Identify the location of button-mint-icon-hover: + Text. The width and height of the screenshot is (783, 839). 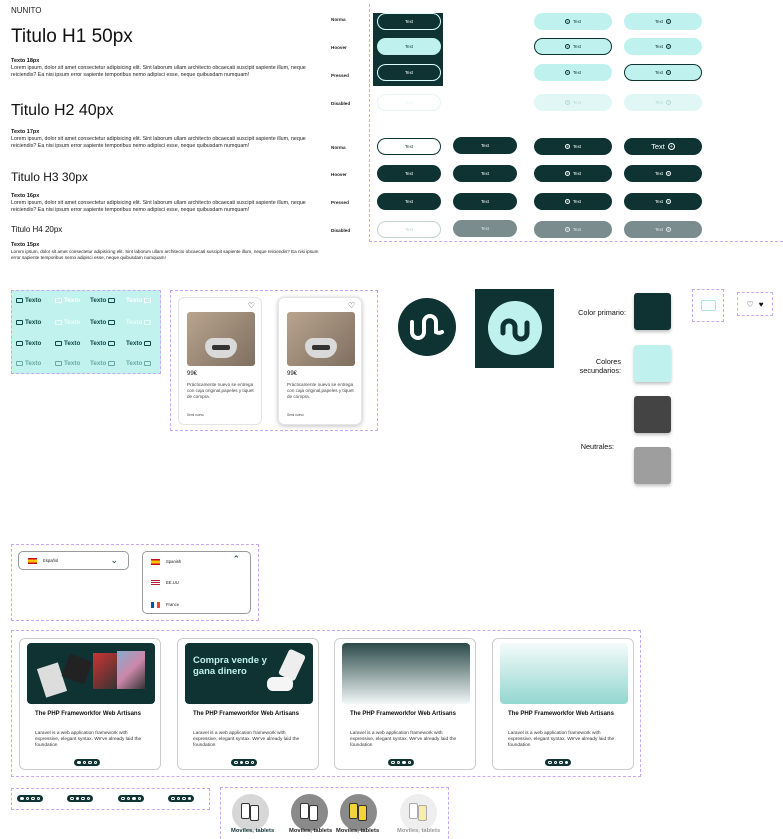
(573, 46).